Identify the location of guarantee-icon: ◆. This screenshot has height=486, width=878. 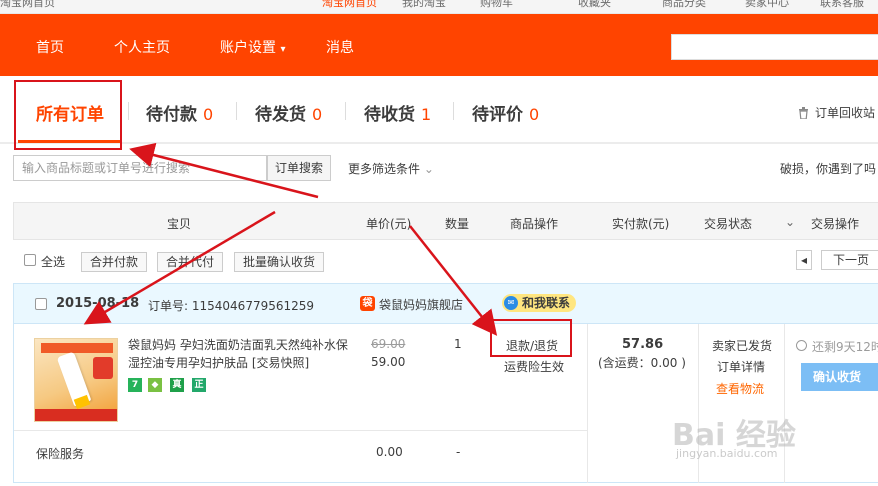
(155, 385).